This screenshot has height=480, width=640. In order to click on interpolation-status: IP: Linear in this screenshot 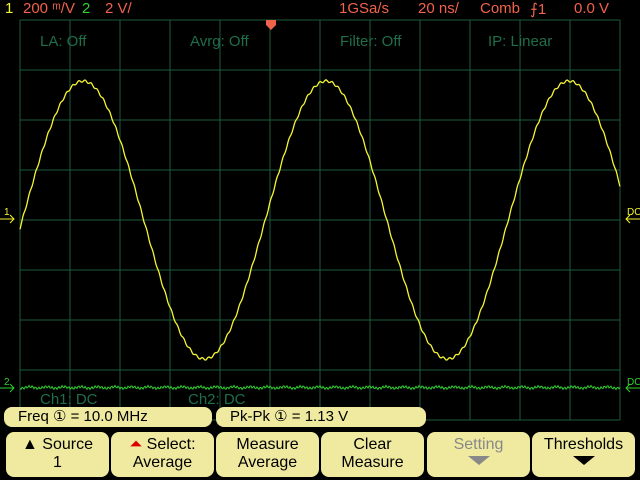, I will do `click(520, 41)`.